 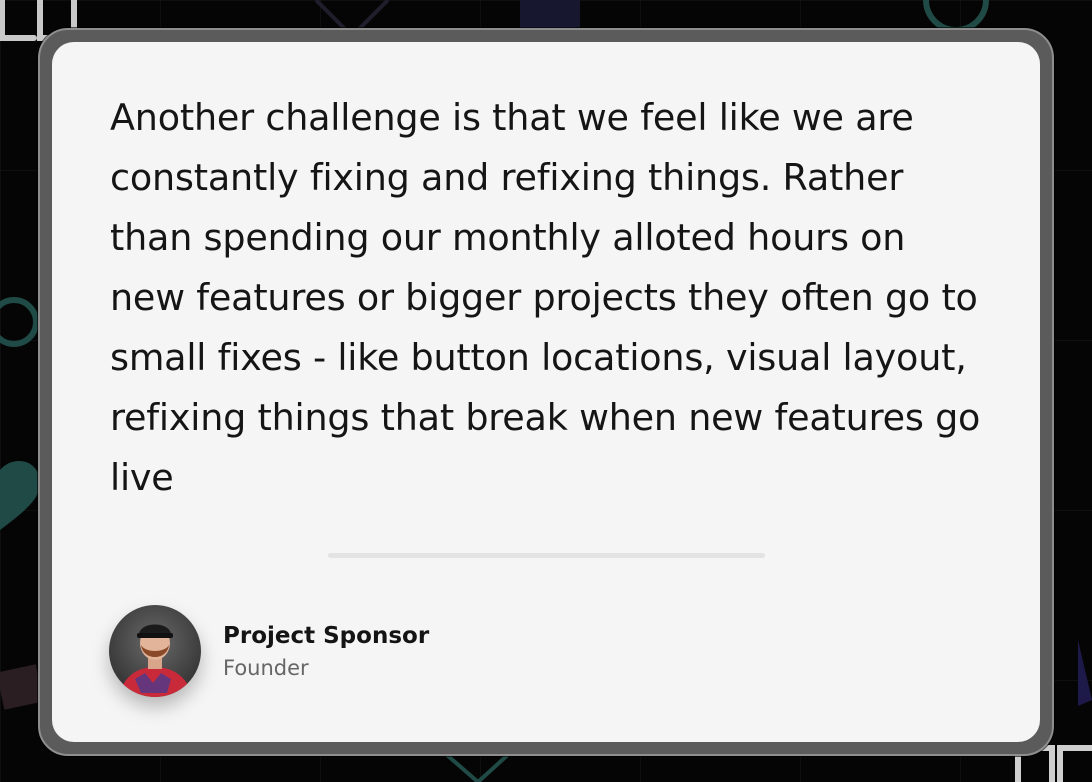 I want to click on avatar-image, so click(x=155, y=651).